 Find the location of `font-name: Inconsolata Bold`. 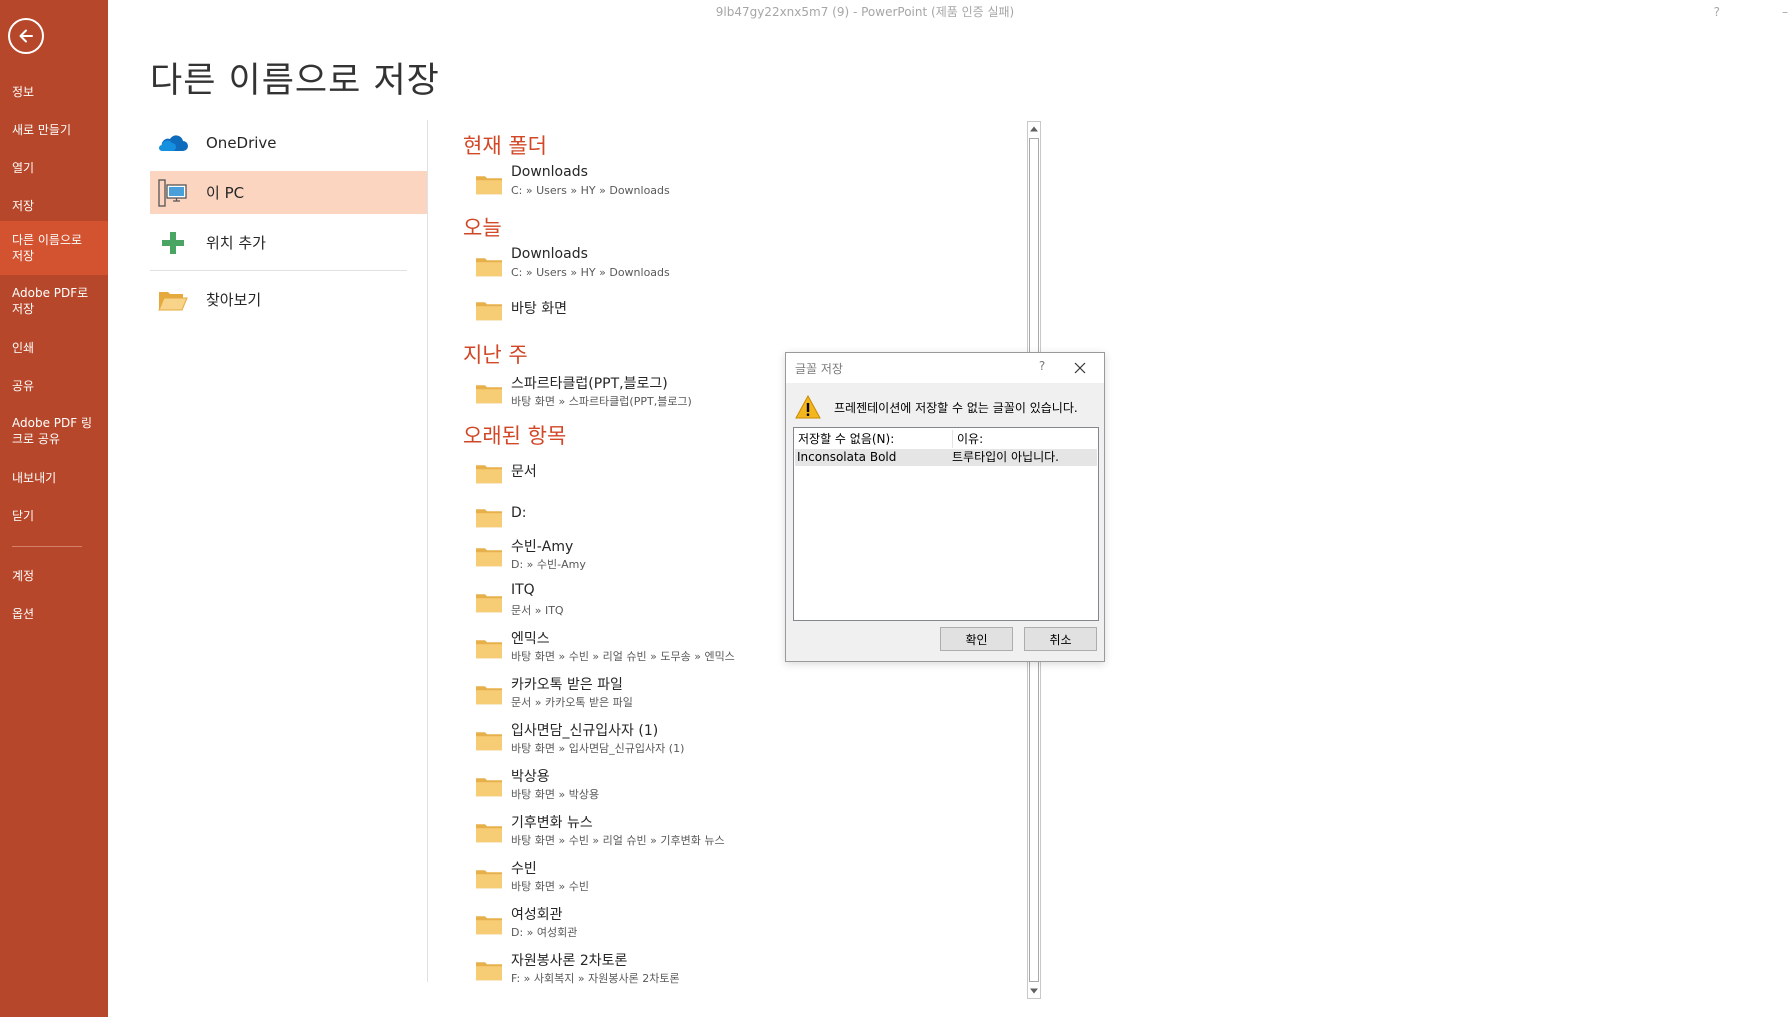

font-name: Inconsolata Bold is located at coordinates (847, 457).